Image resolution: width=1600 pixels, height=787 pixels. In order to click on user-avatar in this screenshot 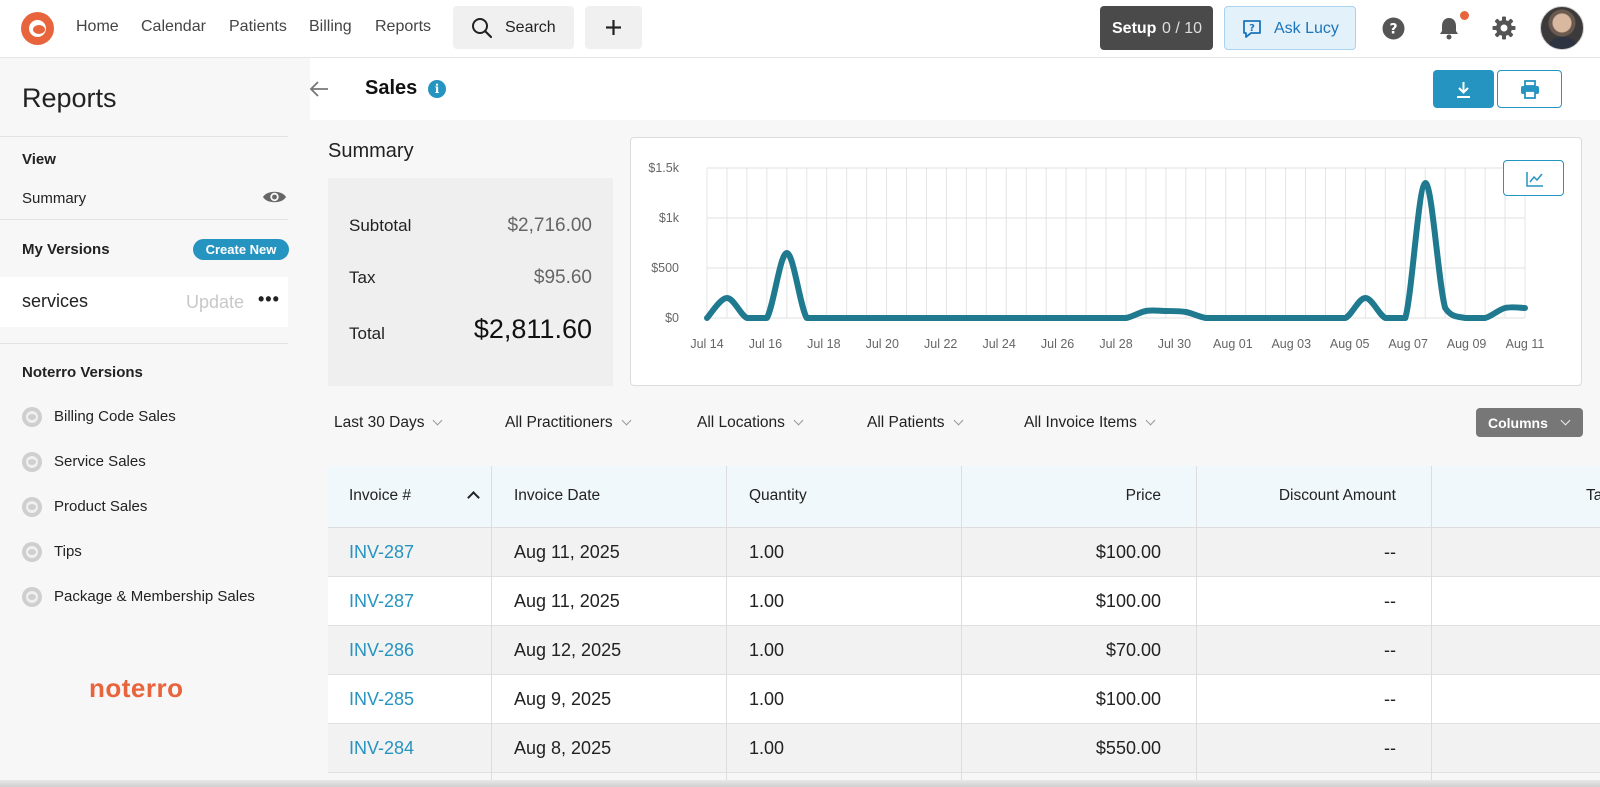, I will do `click(1562, 28)`.